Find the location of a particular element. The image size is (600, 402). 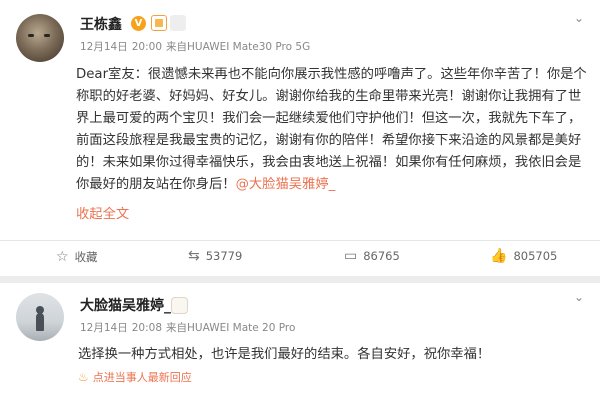

author-name: 大脸猫吴雅婷_ is located at coordinates (125, 305).